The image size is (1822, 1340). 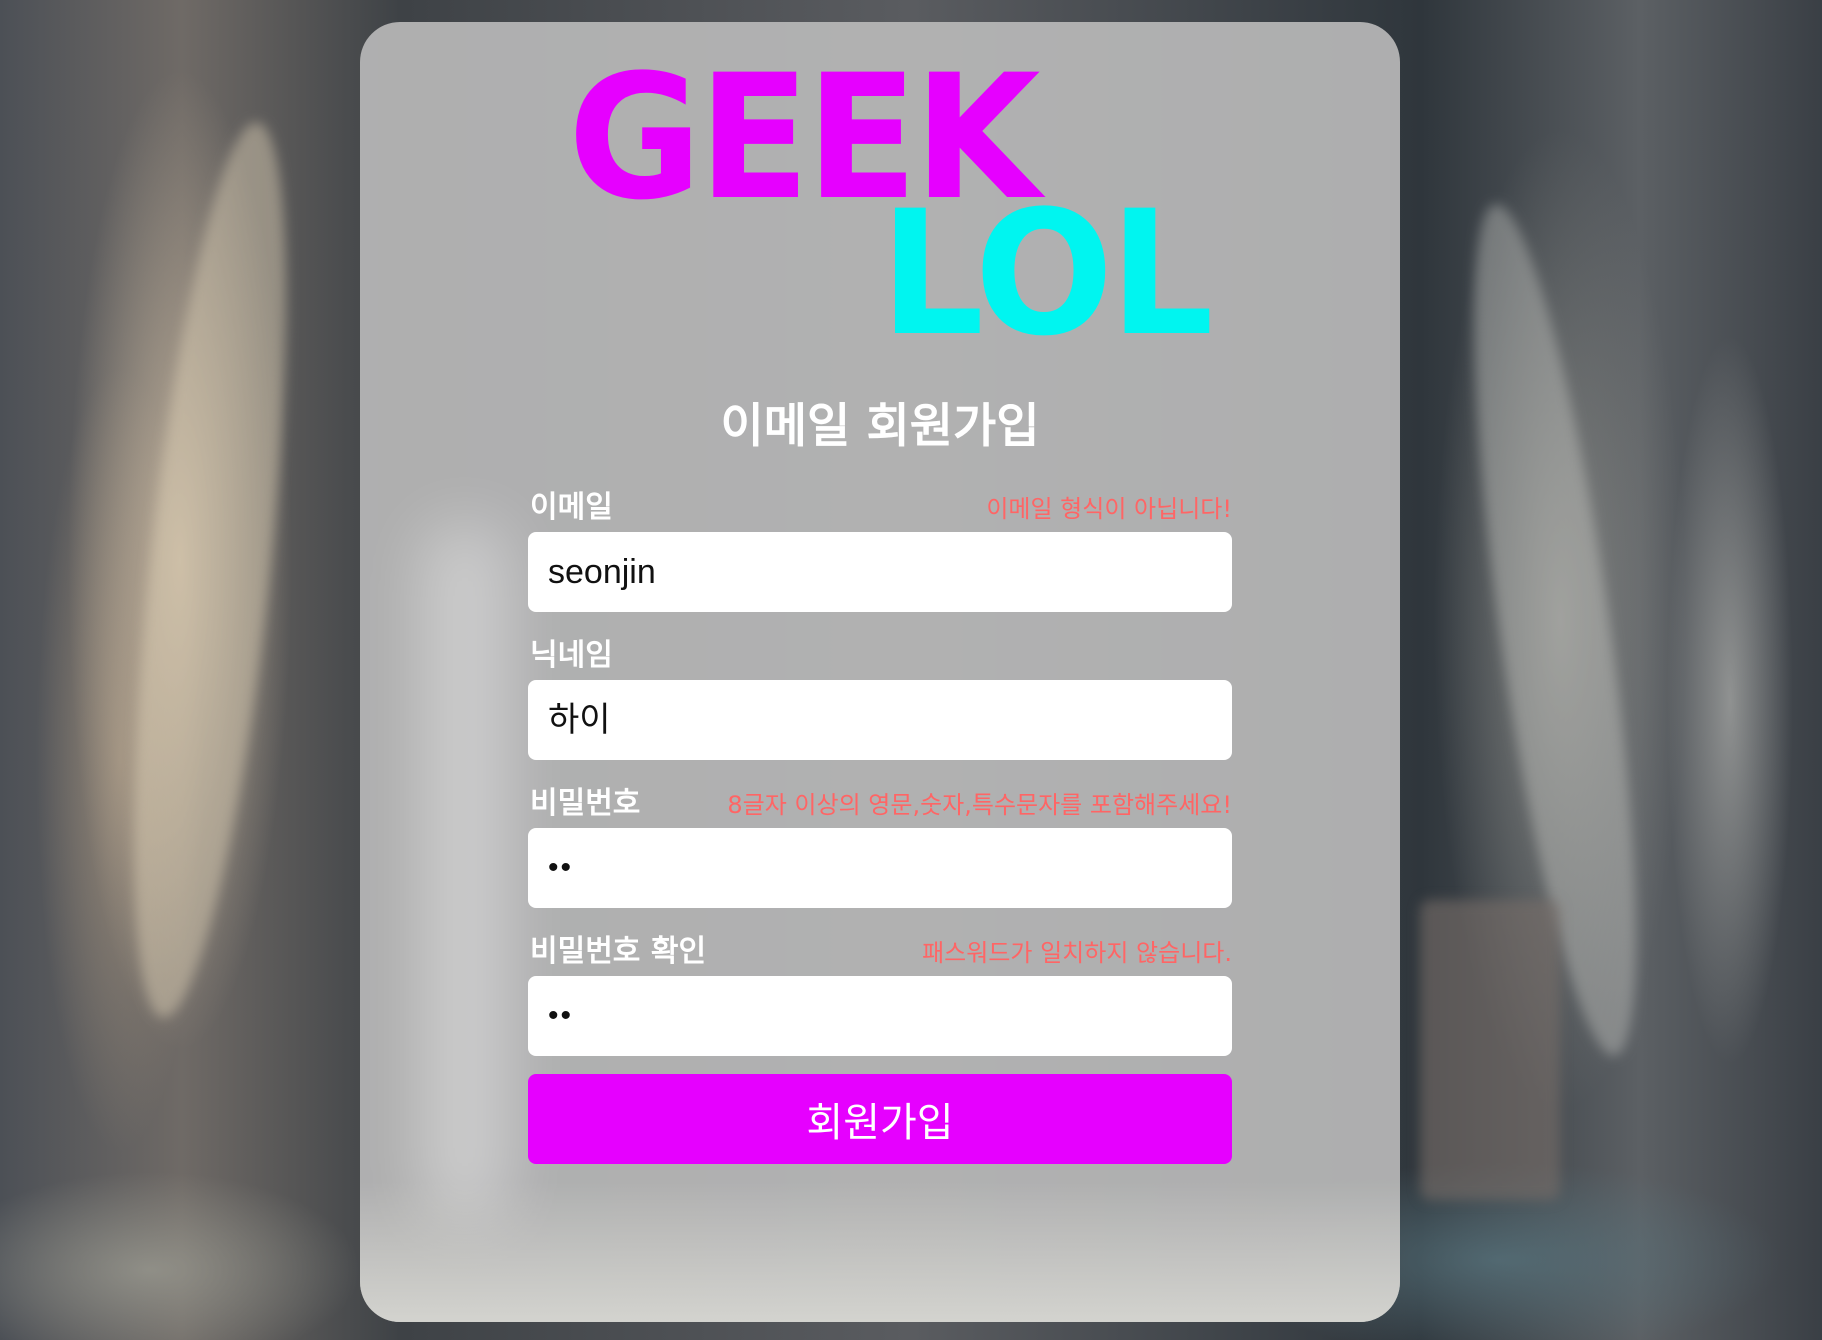 I want to click on email-error-message: 이메일 형식이 아닙니다!, so click(x=1109, y=509).